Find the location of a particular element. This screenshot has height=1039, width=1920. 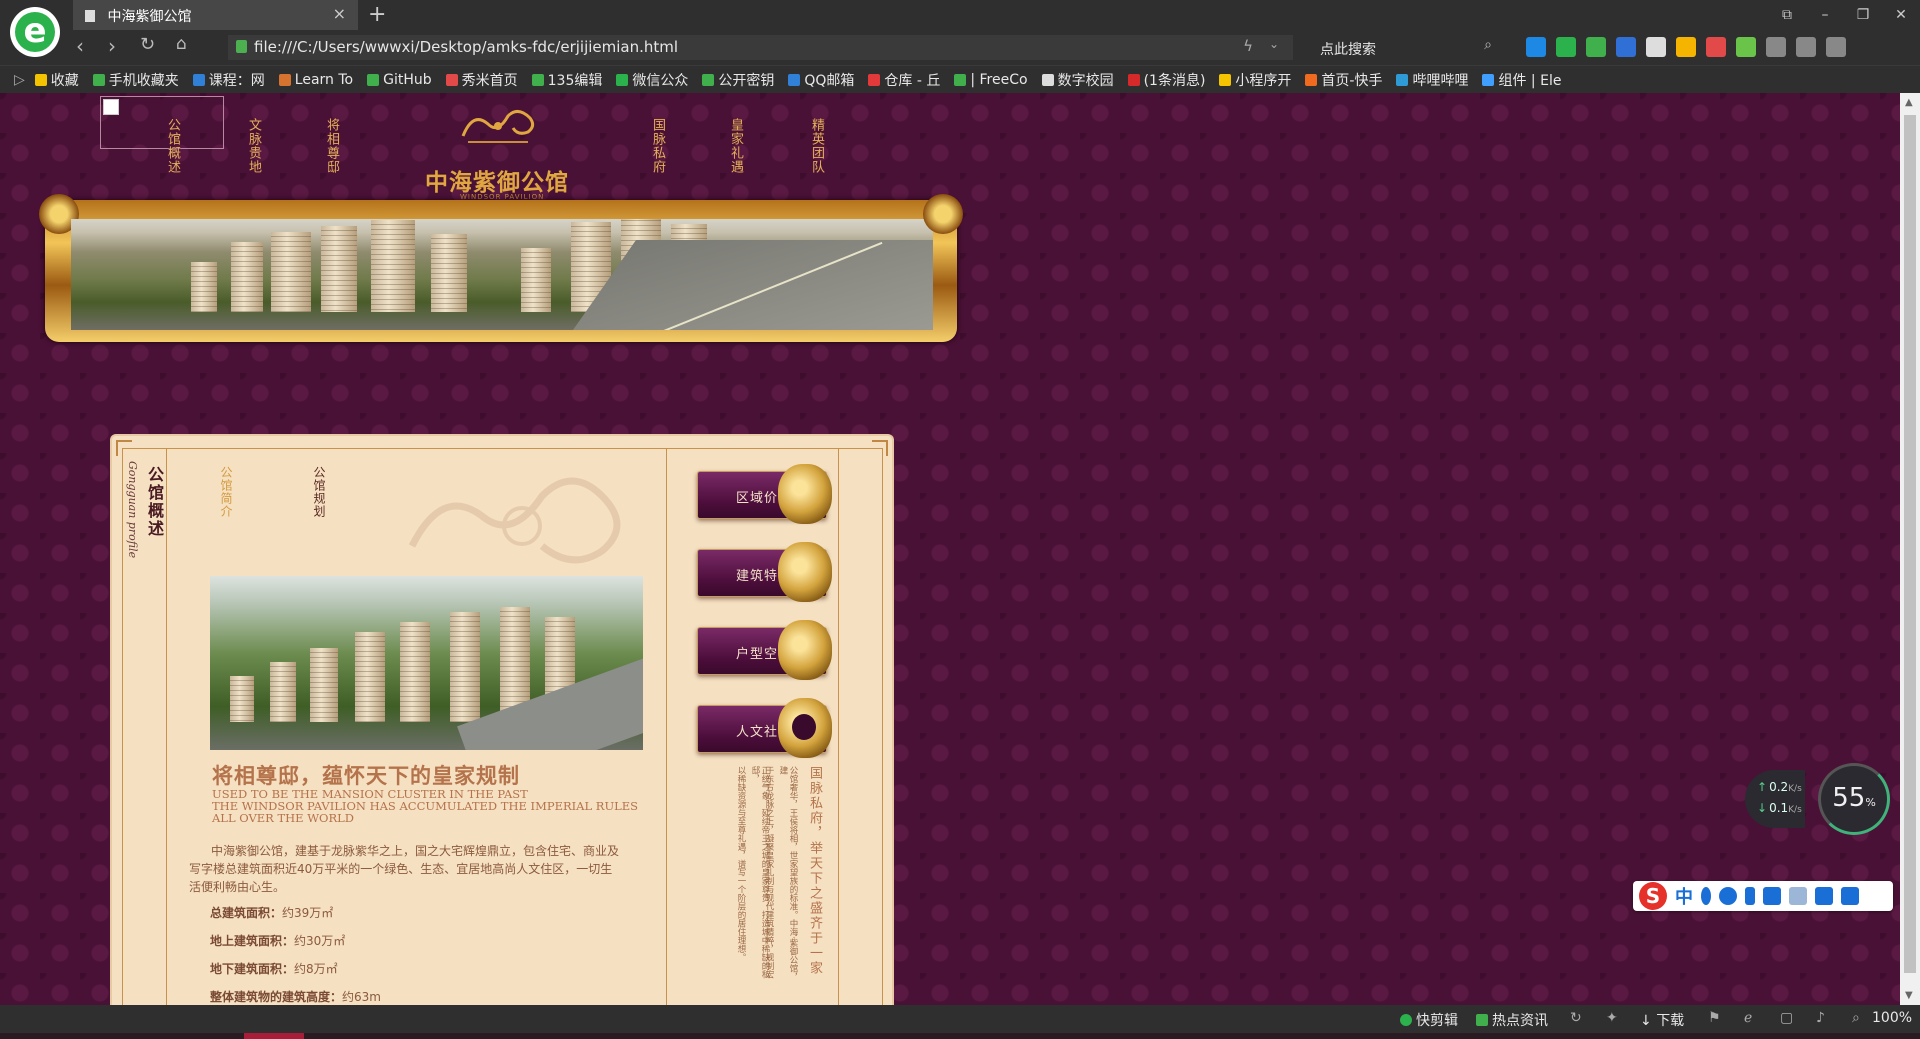

bookmark-item: GitHub is located at coordinates (399, 80).